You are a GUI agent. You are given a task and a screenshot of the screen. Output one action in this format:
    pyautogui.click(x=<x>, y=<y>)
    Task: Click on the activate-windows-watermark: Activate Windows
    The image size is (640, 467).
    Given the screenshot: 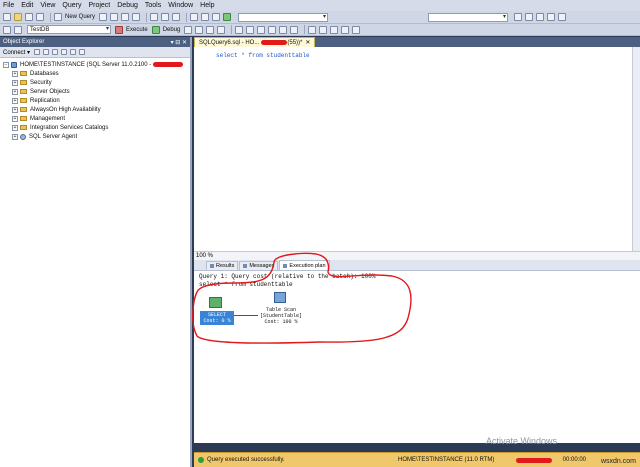 What is the action you would take?
    pyautogui.click(x=522, y=441)
    